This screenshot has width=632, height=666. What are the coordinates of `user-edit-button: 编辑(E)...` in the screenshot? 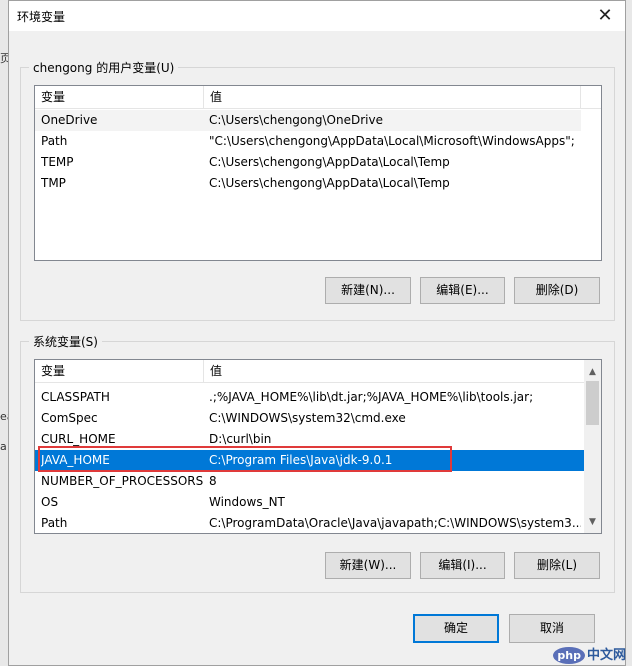 It's located at (462, 290).